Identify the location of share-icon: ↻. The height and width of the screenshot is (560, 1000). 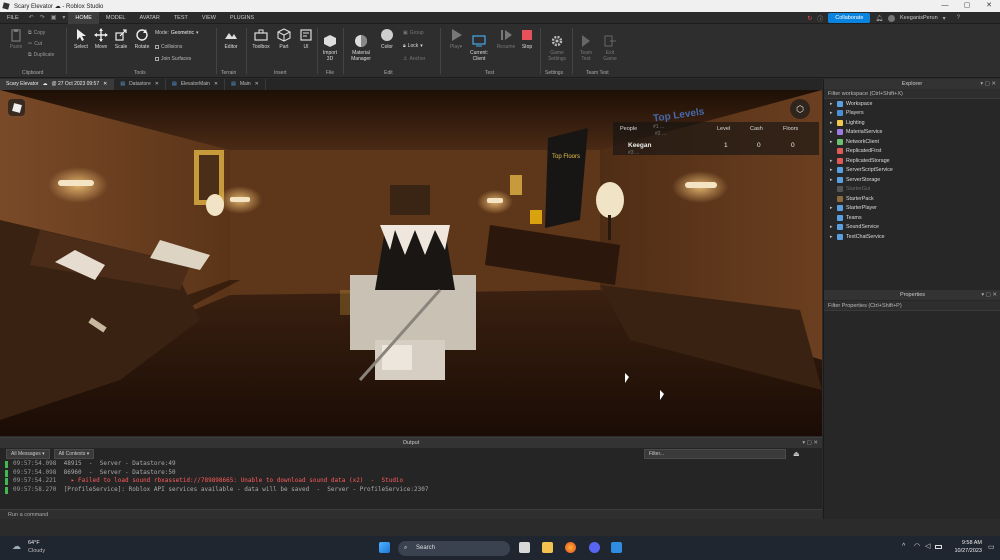
(809, 18).